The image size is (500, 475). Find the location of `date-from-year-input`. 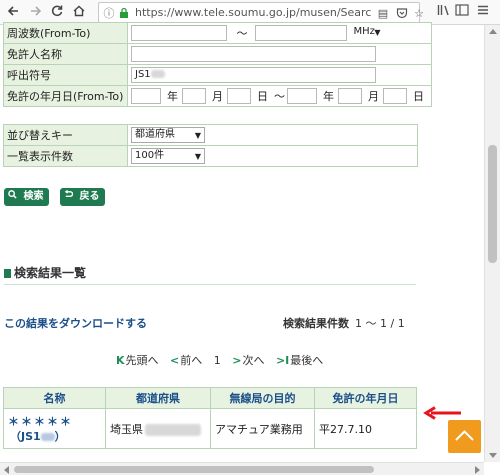

date-from-year-input is located at coordinates (146, 96).